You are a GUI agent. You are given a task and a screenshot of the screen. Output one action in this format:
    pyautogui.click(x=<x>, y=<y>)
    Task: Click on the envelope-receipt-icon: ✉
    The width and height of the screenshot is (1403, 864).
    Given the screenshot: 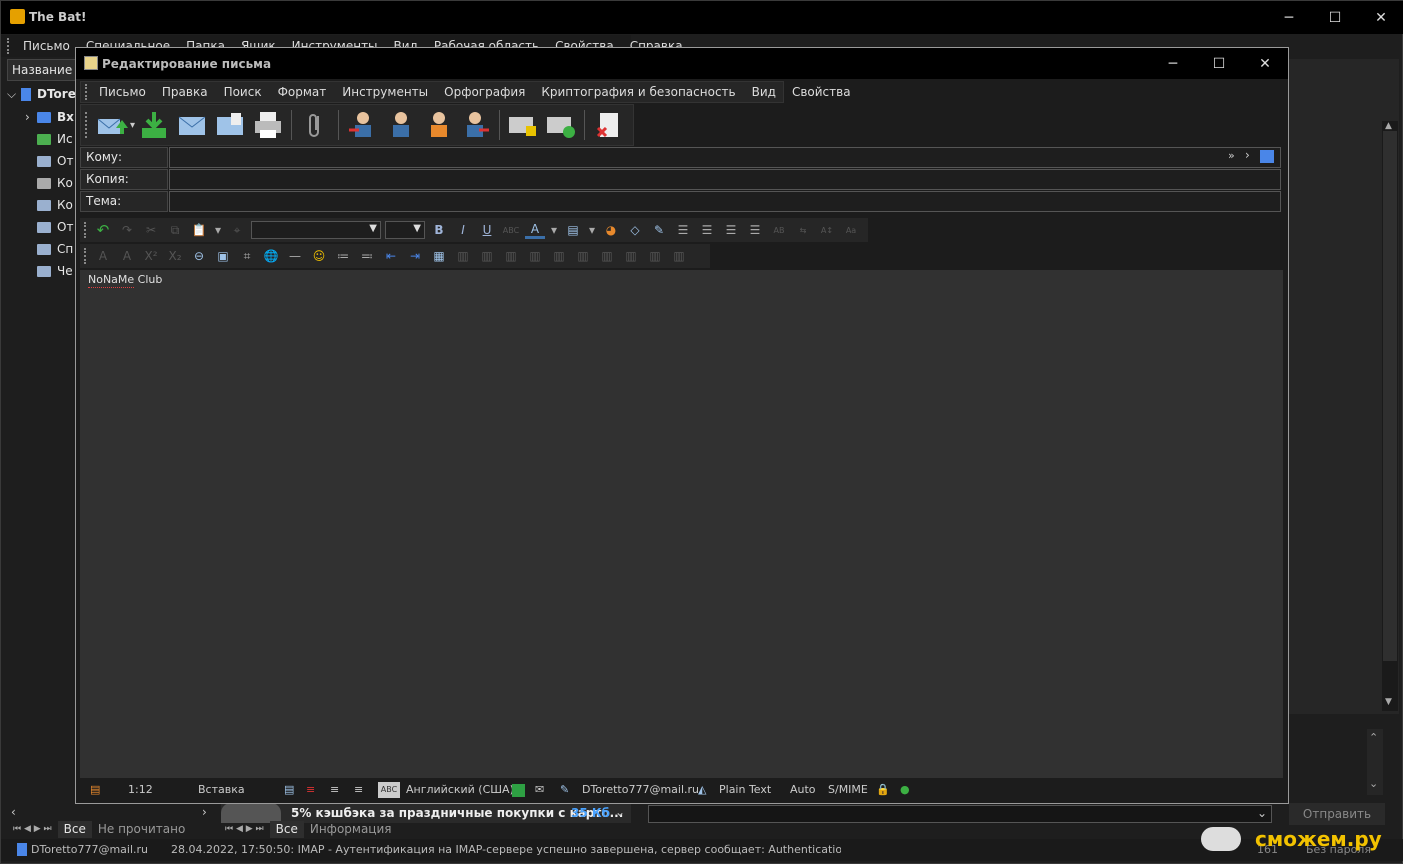 What is the action you would take?
    pyautogui.click(x=539, y=790)
    